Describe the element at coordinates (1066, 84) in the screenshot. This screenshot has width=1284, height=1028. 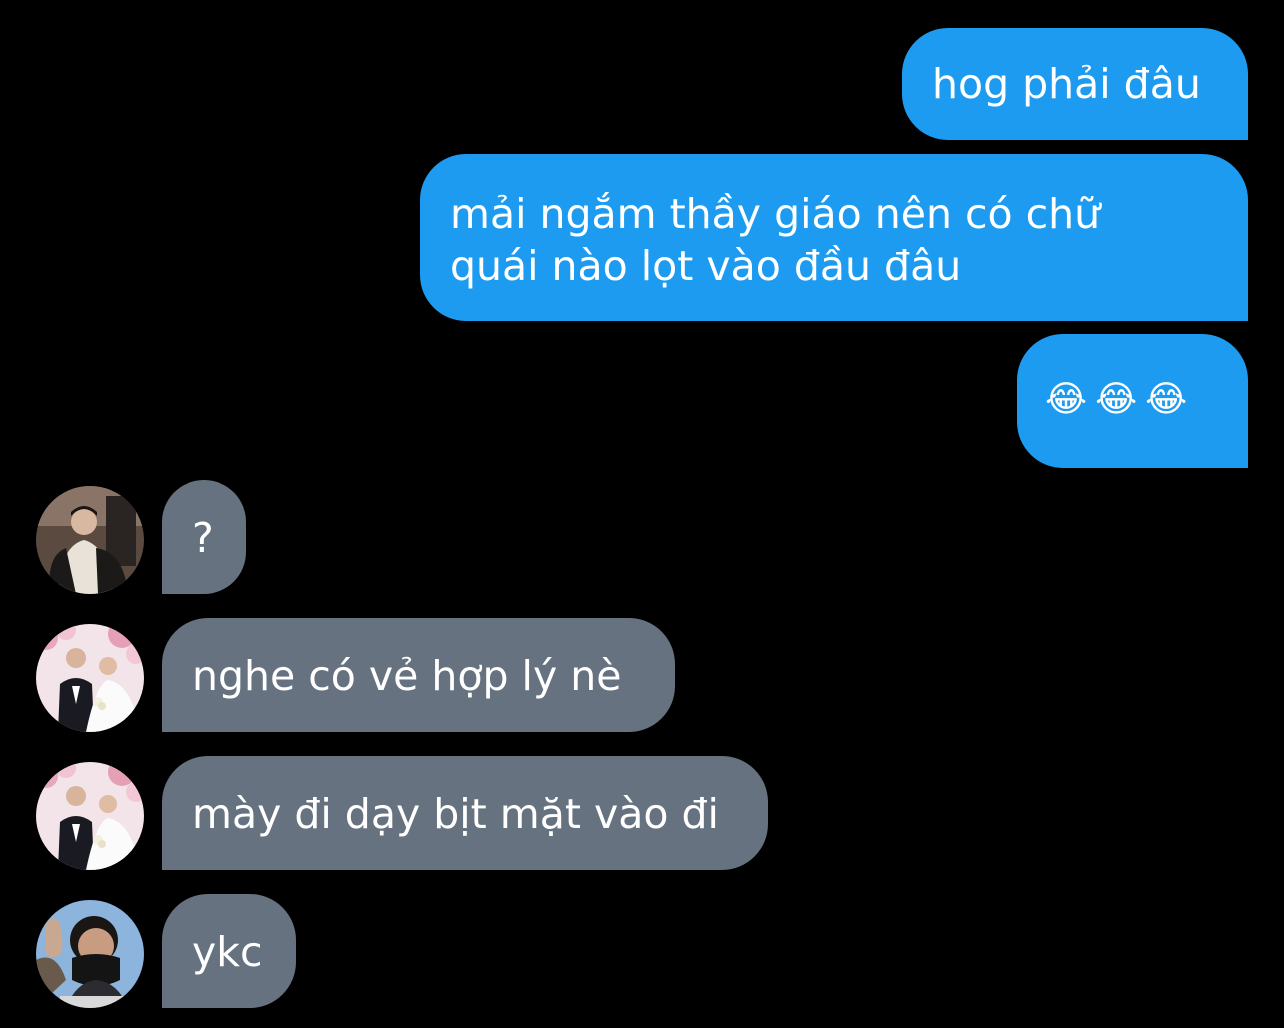
I see `message-text: hog phải đâu` at that location.